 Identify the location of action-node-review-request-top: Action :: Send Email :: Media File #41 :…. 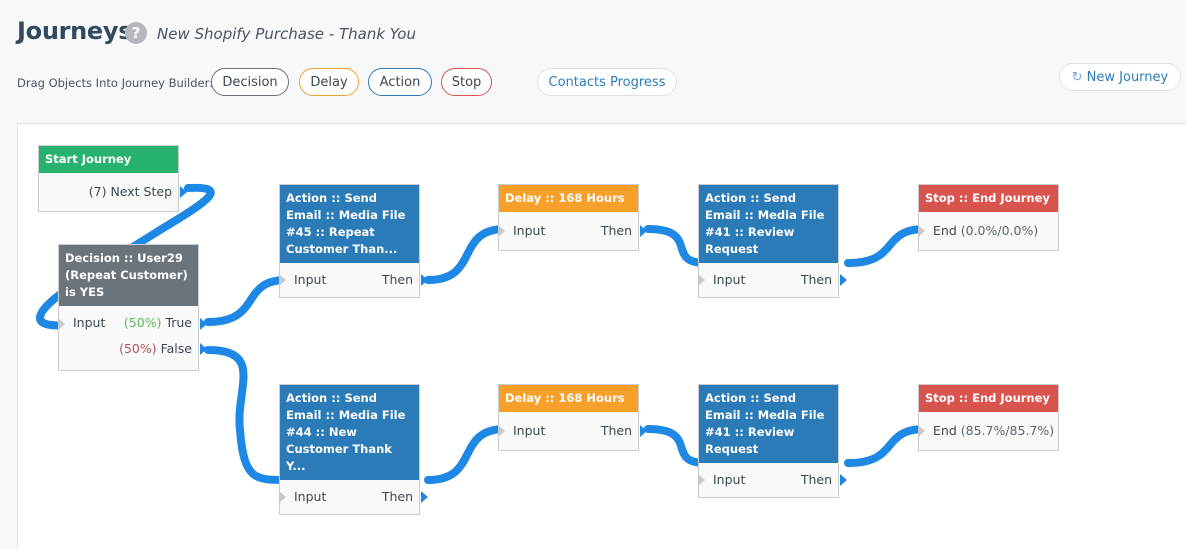
(772, 241).